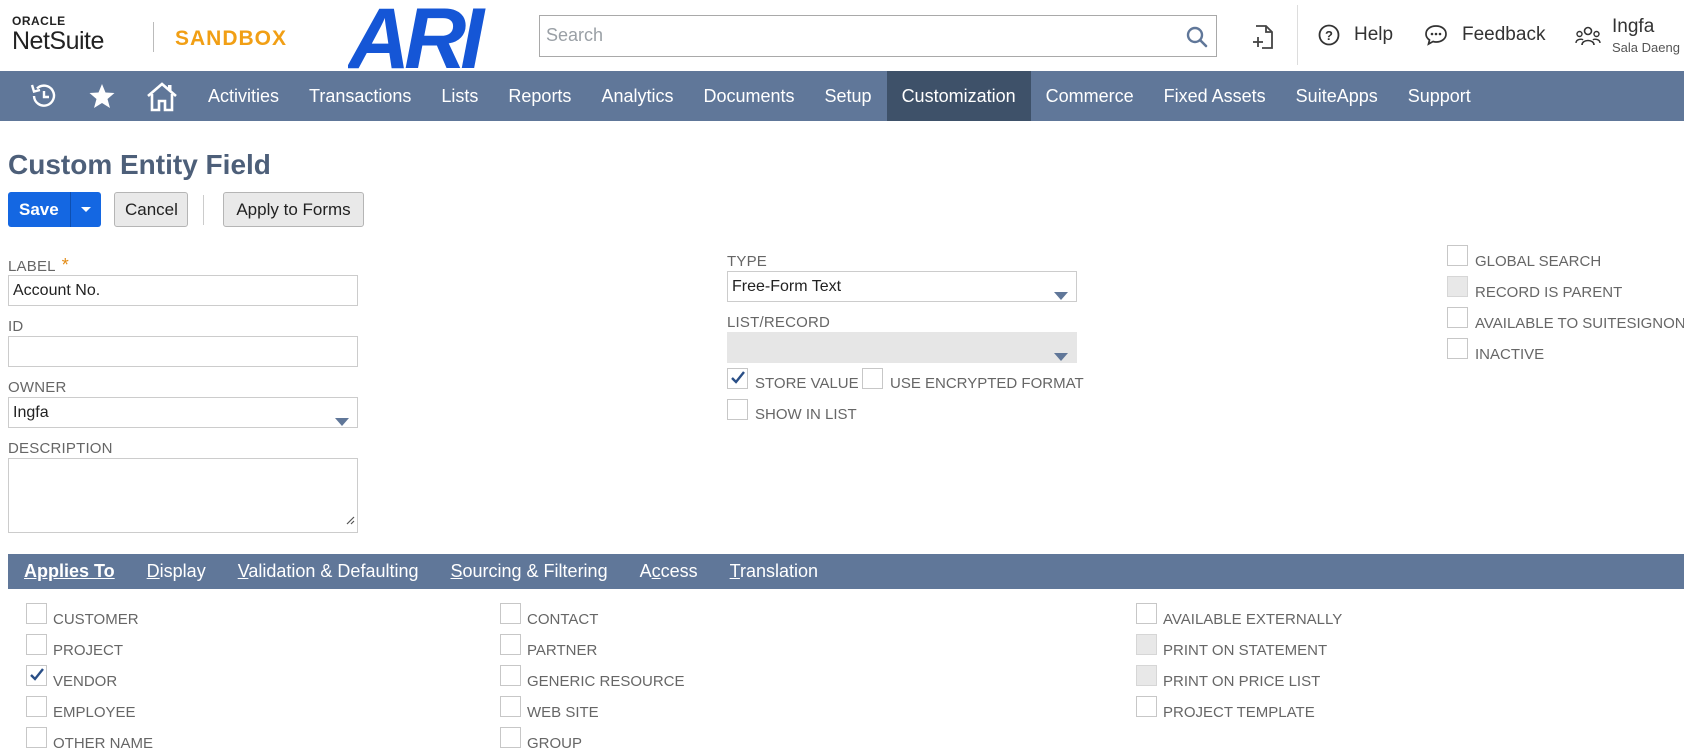  Describe the element at coordinates (1549, 292) in the screenshot. I see `record-is-parent-label: RECORD IS PARENT` at that location.